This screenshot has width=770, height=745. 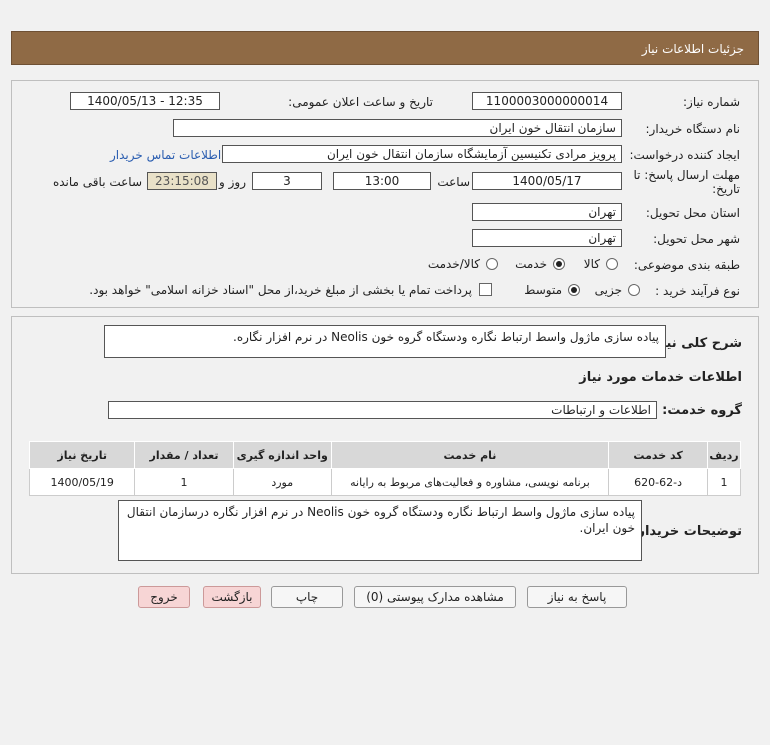 What do you see at coordinates (724, 482) in the screenshot?
I see `cell-row: 1` at bounding box center [724, 482].